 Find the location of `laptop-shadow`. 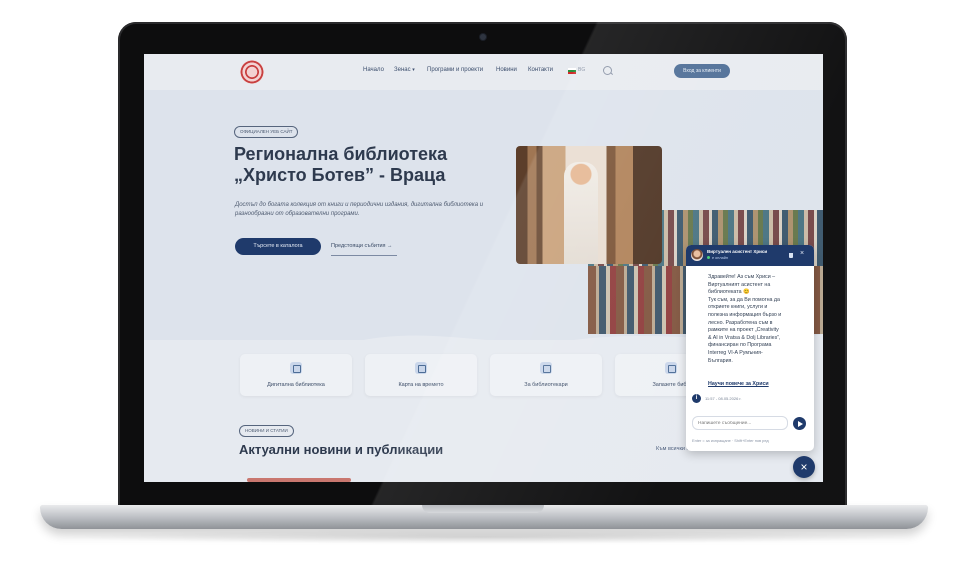

laptop-shadow is located at coordinates (484, 537).